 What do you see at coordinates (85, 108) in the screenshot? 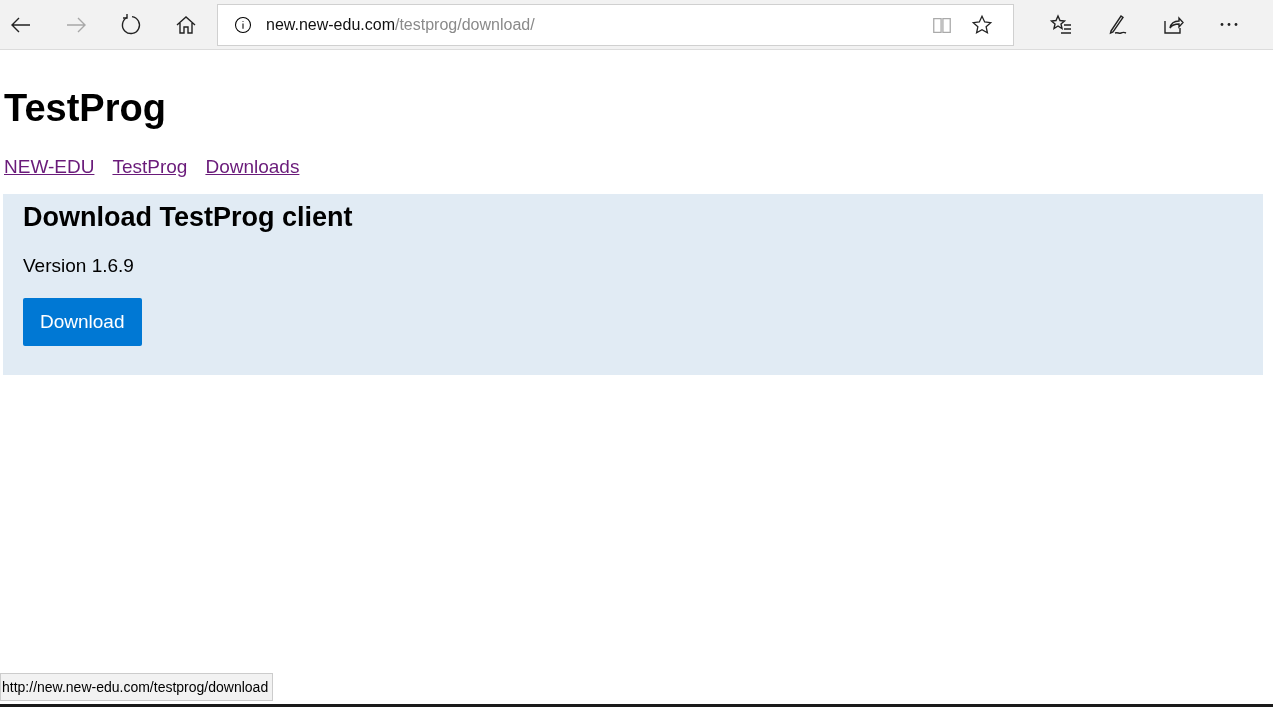
I see `page-title: TestProg` at bounding box center [85, 108].